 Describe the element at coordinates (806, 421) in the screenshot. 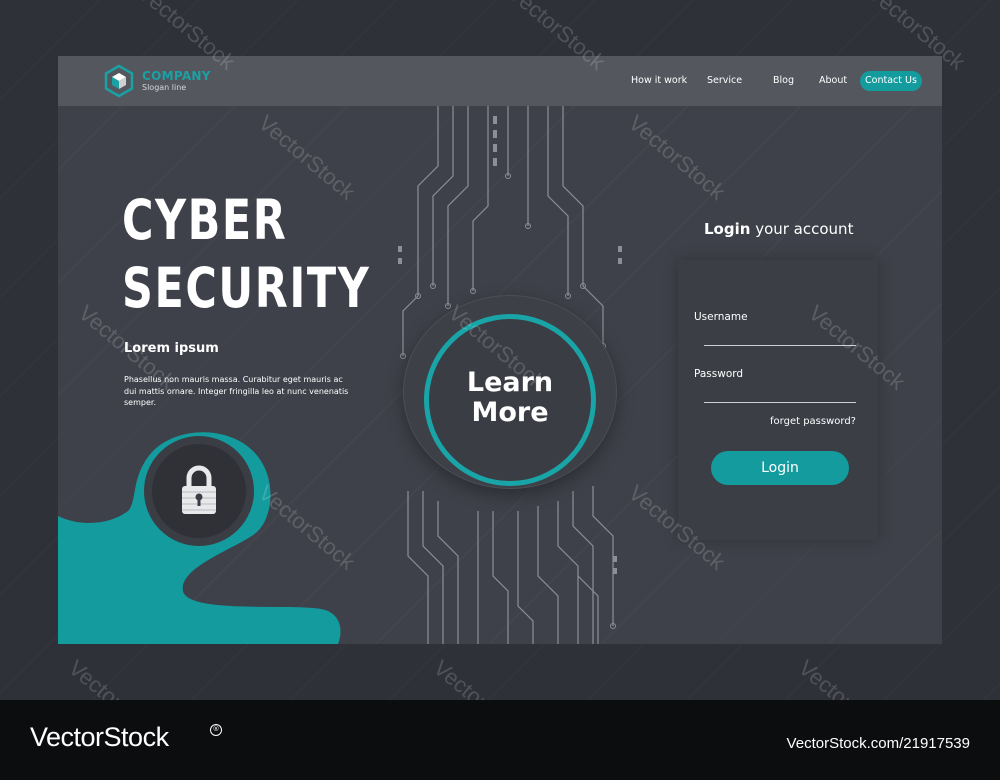

I see `forgot-password-link: forget password?` at that location.